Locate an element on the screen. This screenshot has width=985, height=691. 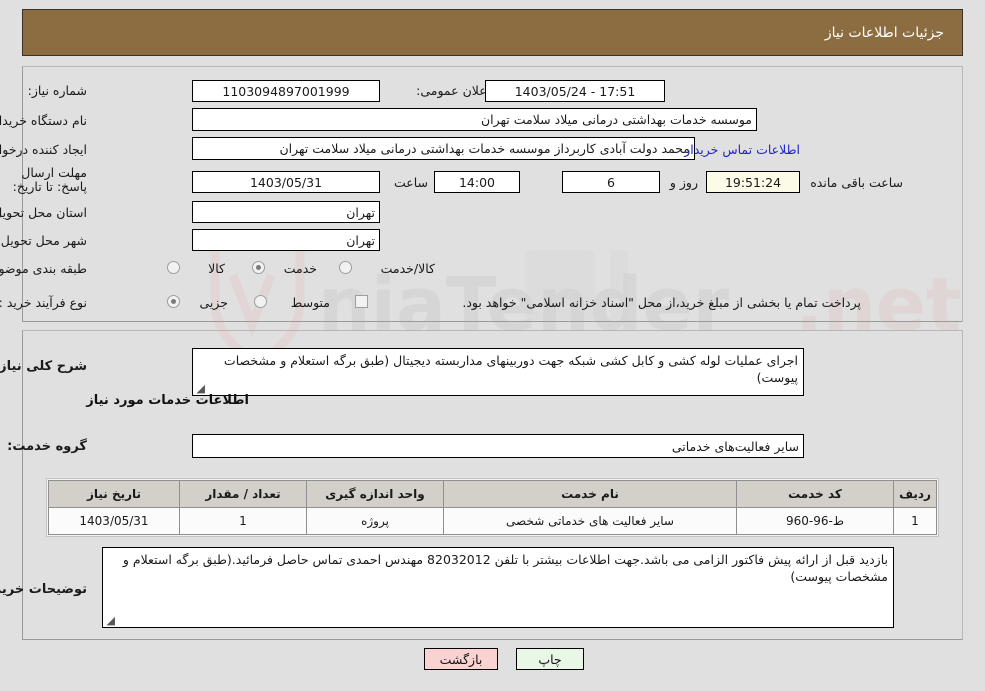
col-unit: واحد اندازه گیری is located at coordinates (375, 494).